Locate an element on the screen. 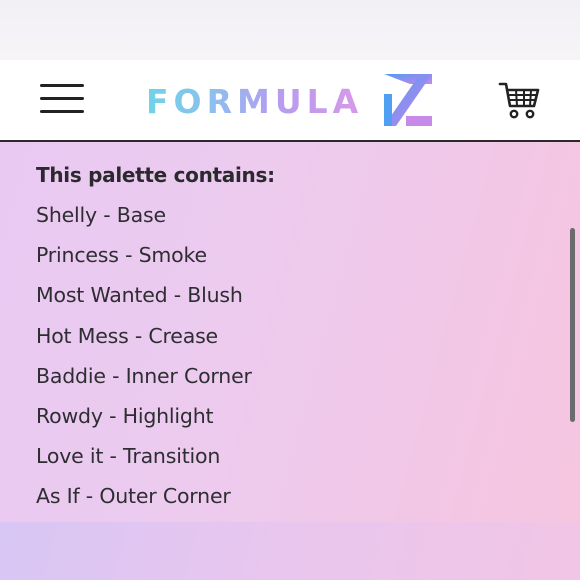  palette-item-baddie: Baddie - Inner Corner is located at coordinates (144, 375).